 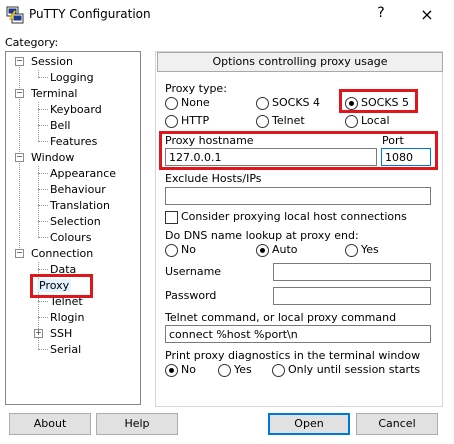 What do you see at coordinates (397, 424) in the screenshot?
I see `cancel-button: Cancel` at bounding box center [397, 424].